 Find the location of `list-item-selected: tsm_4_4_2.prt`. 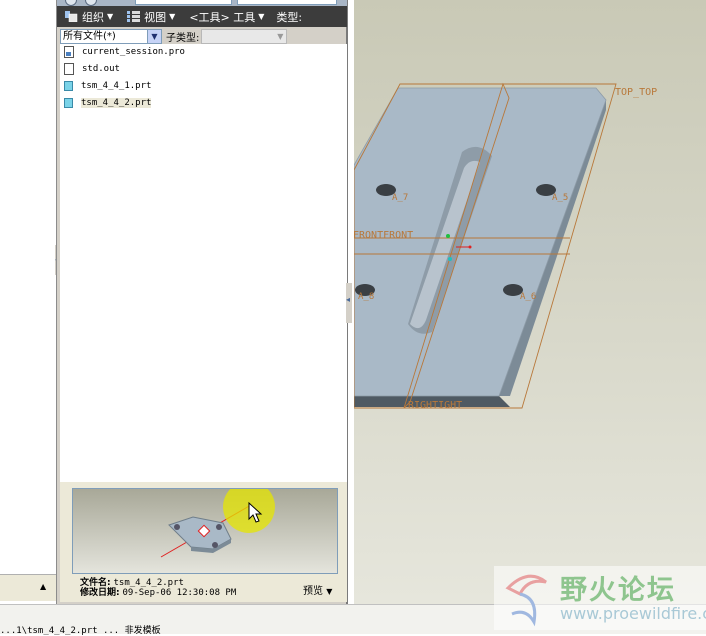

list-item-selected: tsm_4_4_2.prt is located at coordinates (108, 103).